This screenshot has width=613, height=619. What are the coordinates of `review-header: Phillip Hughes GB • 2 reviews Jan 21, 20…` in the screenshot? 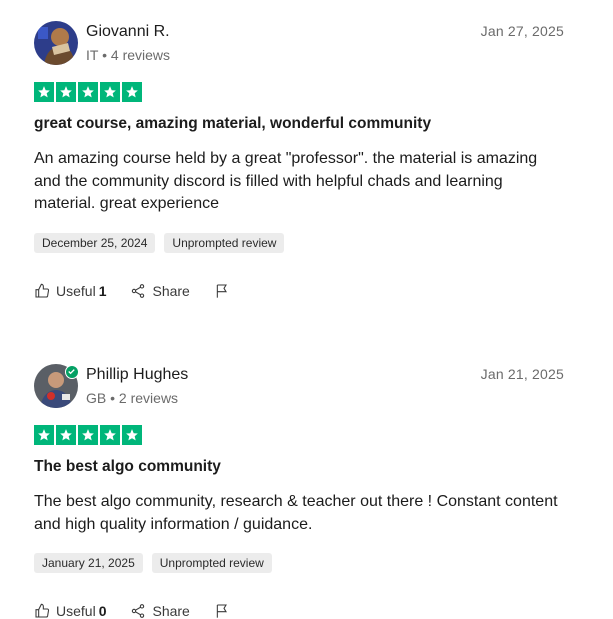 It's located at (299, 387).